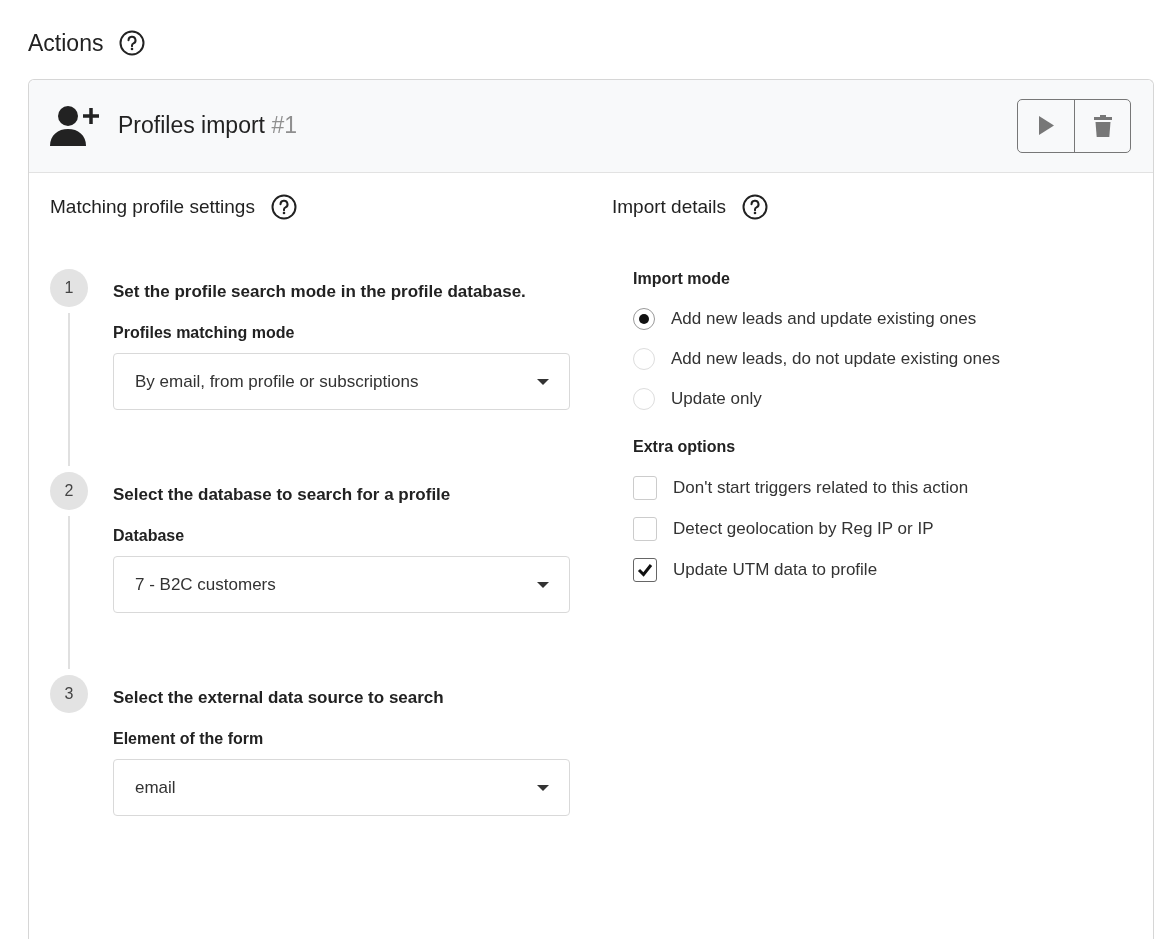  I want to click on page-title: Actions, so click(66, 43).